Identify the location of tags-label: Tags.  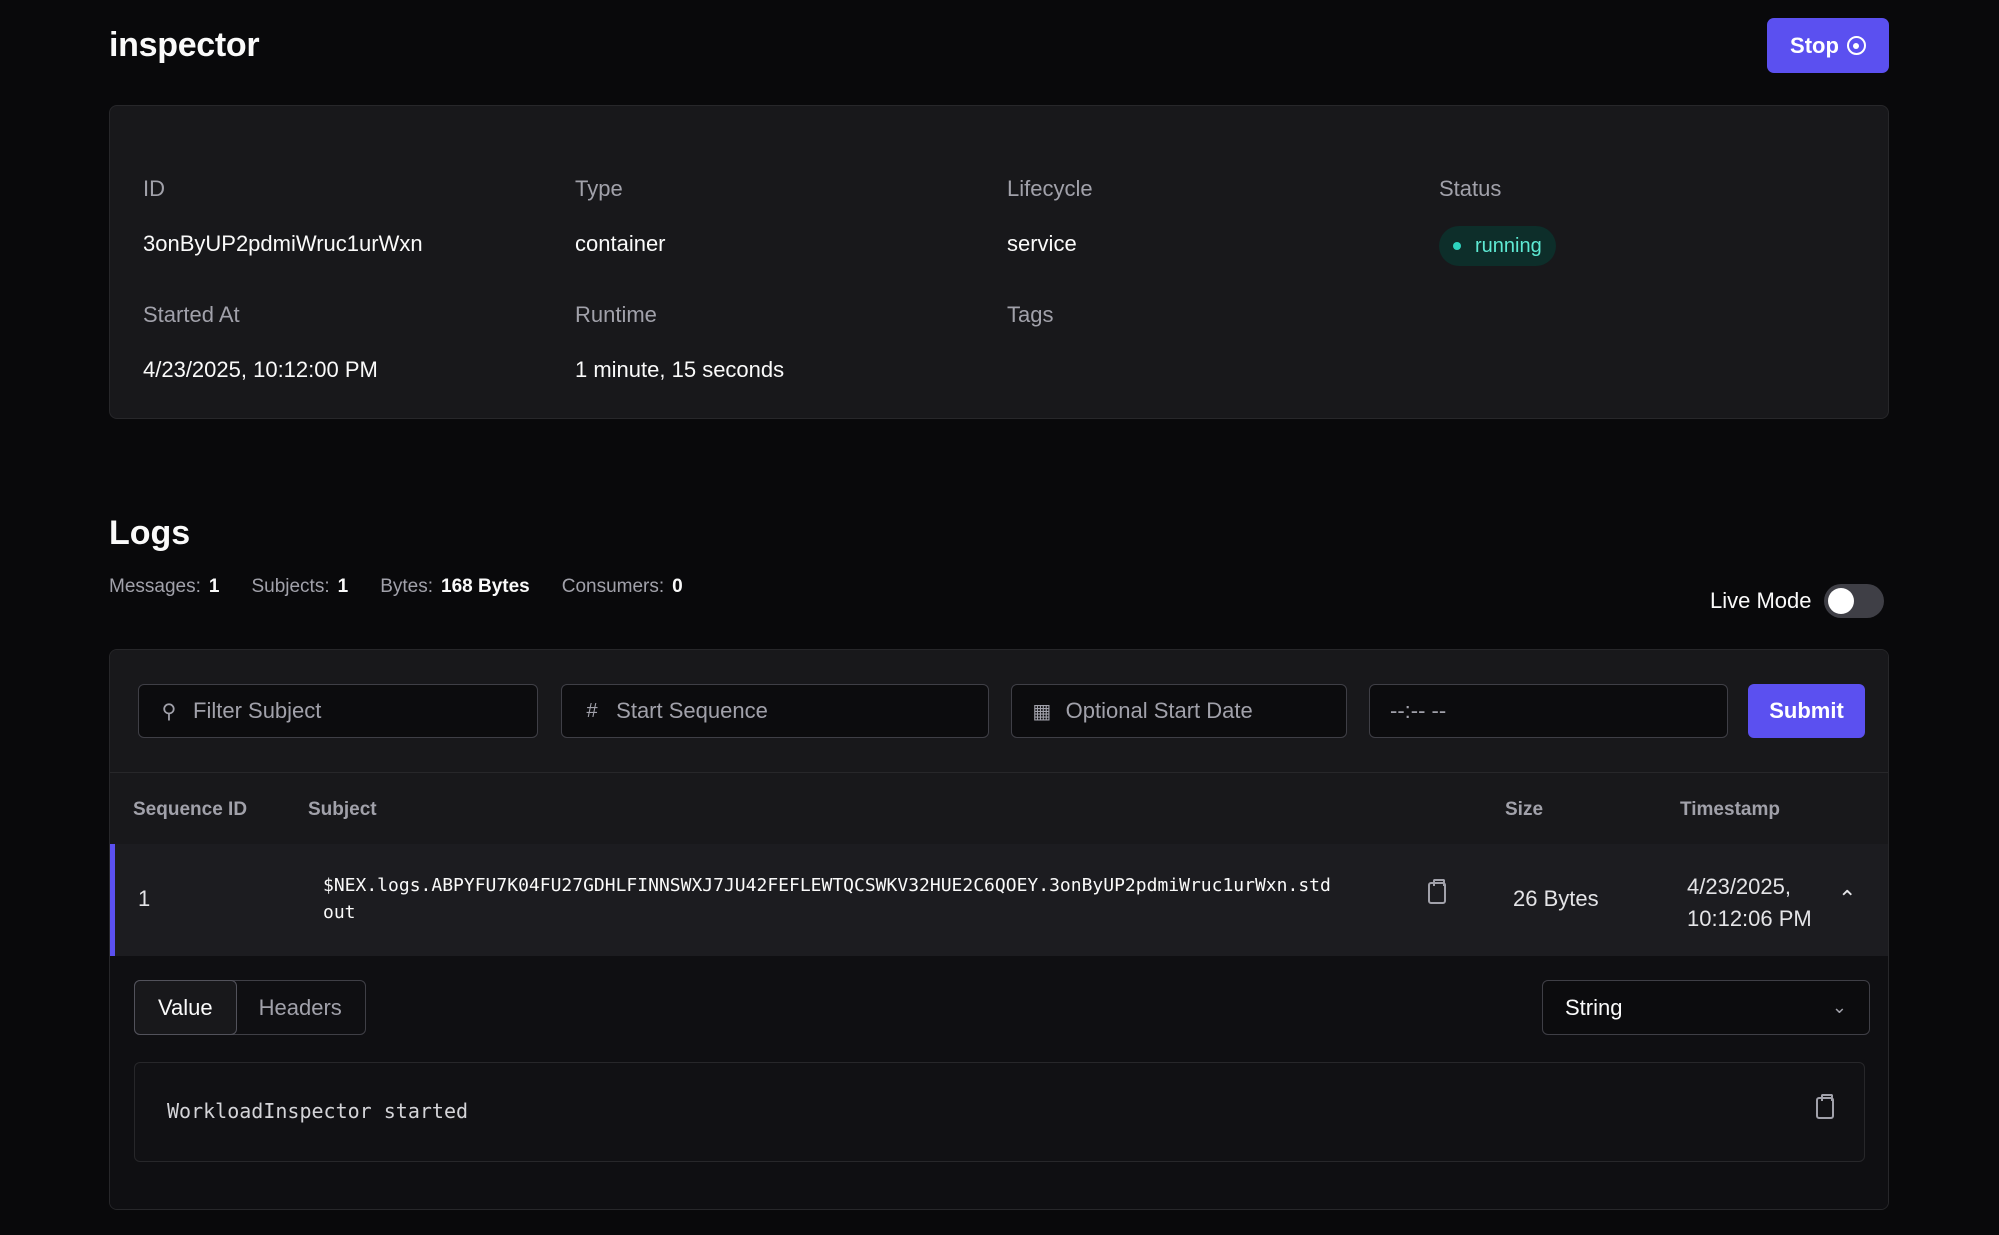
(1030, 314).